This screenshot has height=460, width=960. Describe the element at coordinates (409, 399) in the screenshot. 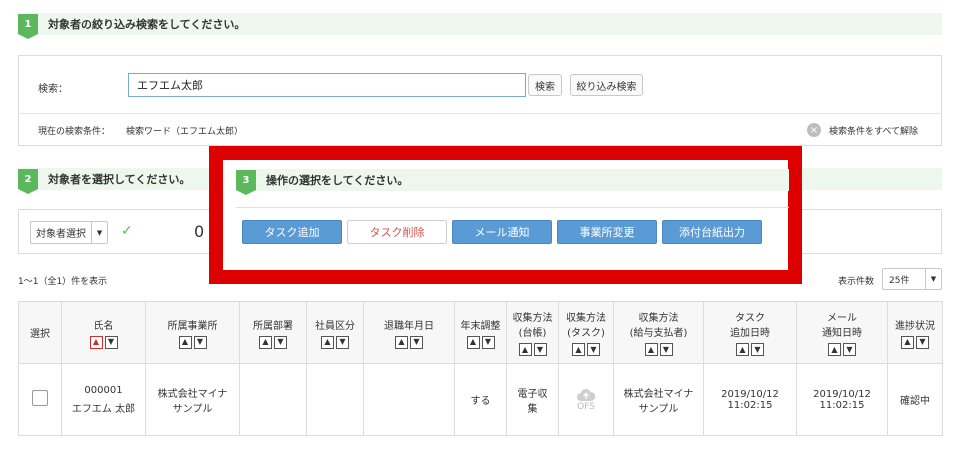

I see `row-retire-cell` at that location.